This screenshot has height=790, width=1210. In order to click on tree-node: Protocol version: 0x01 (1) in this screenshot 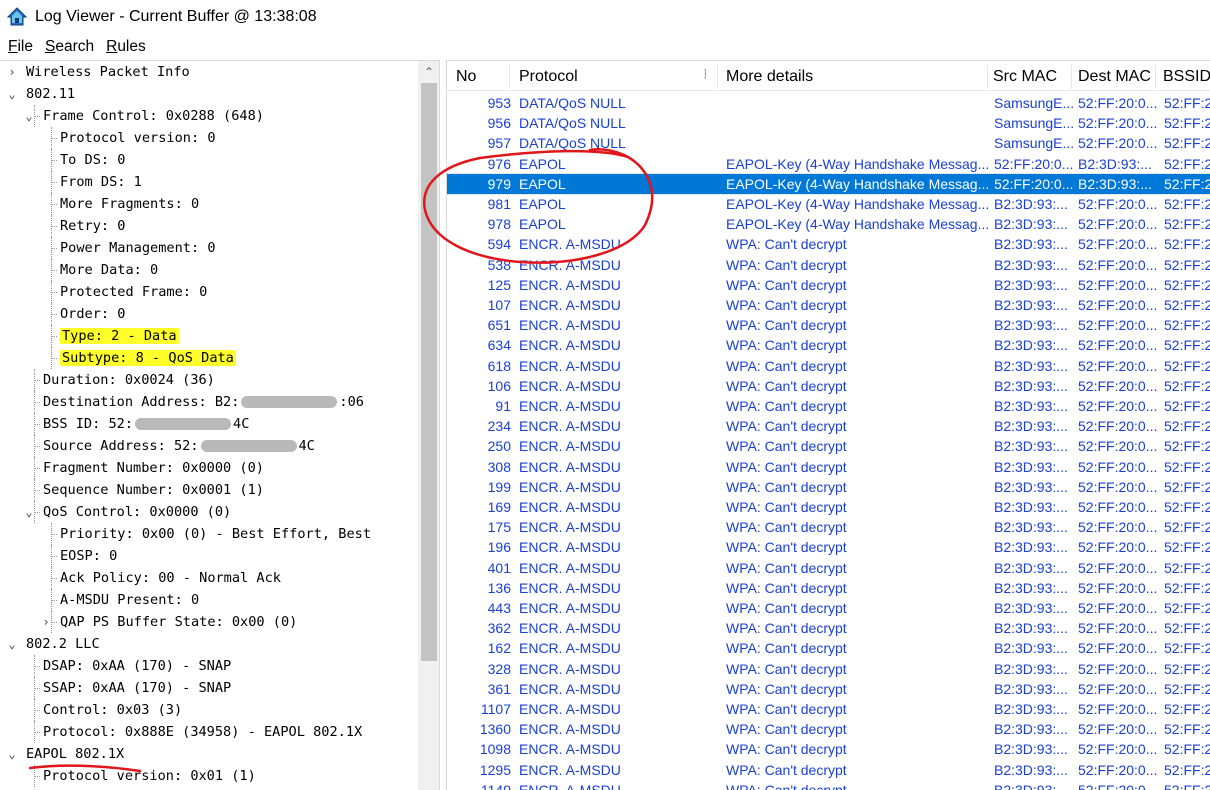, I will do `click(149, 776)`.